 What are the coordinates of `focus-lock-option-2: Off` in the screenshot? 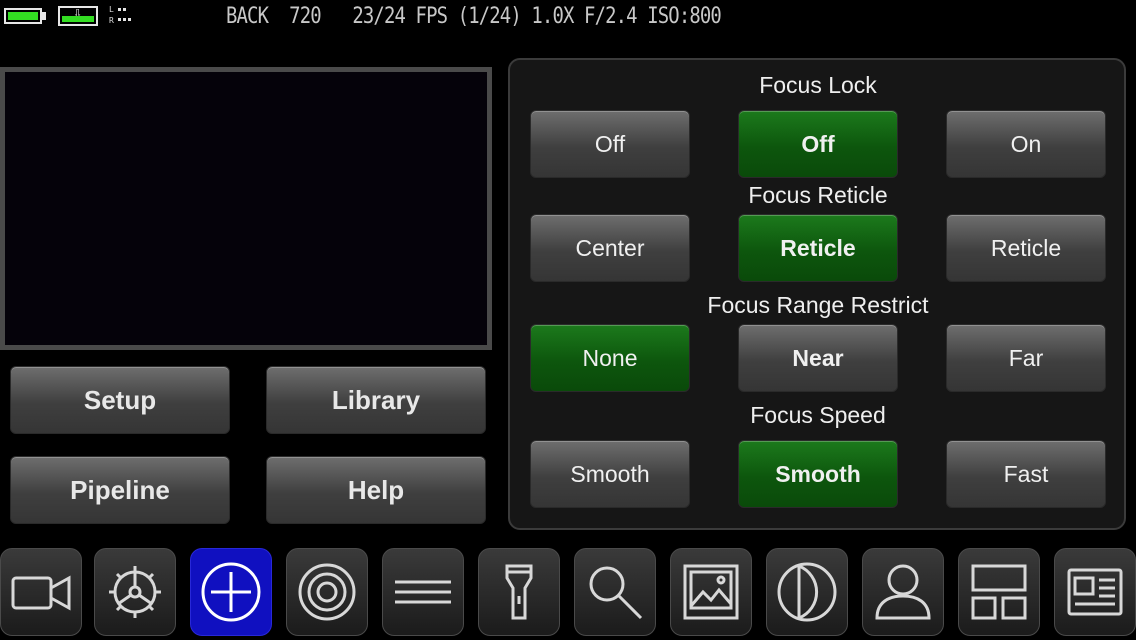 It's located at (818, 144).